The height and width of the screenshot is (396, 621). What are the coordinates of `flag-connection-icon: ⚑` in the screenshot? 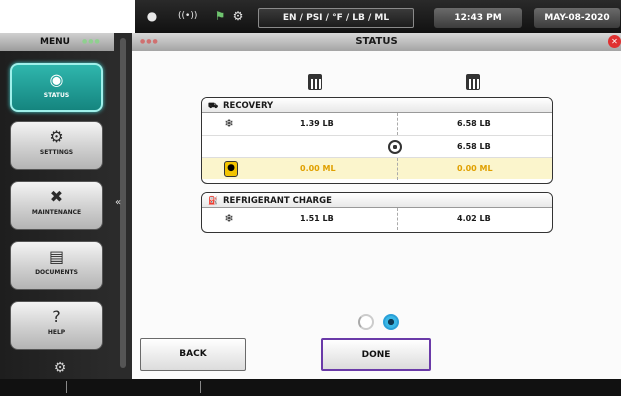 It's located at (220, 16).